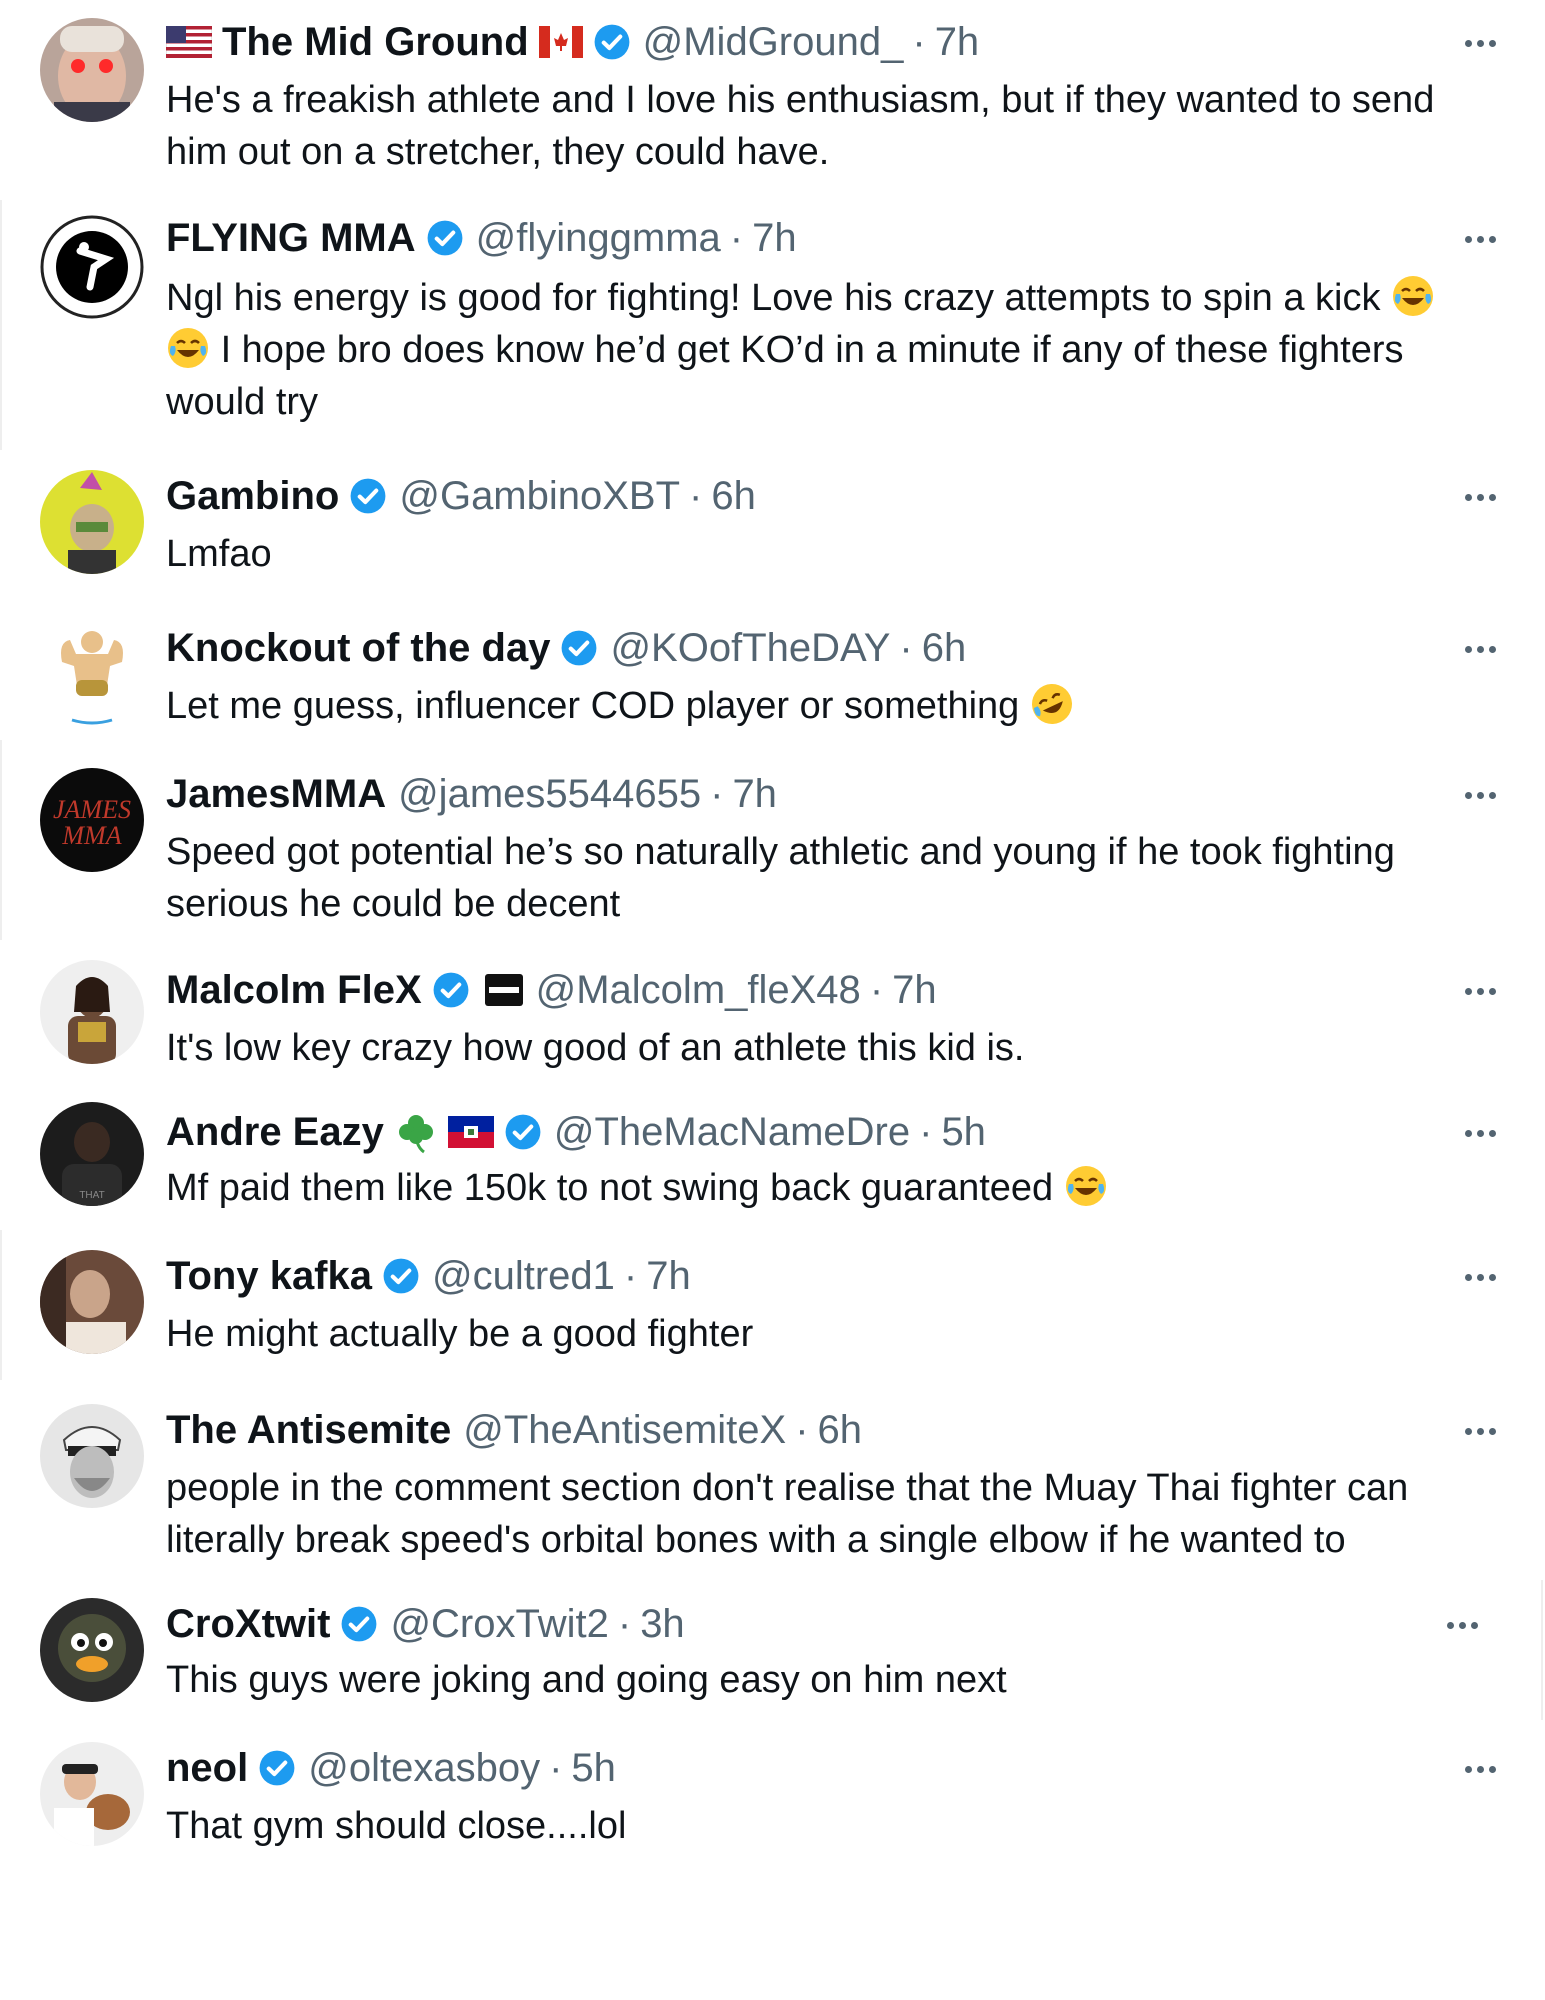 The height and width of the screenshot is (2000, 1545). What do you see at coordinates (248, 1624) in the screenshot?
I see `display-name: CroXtwit` at bounding box center [248, 1624].